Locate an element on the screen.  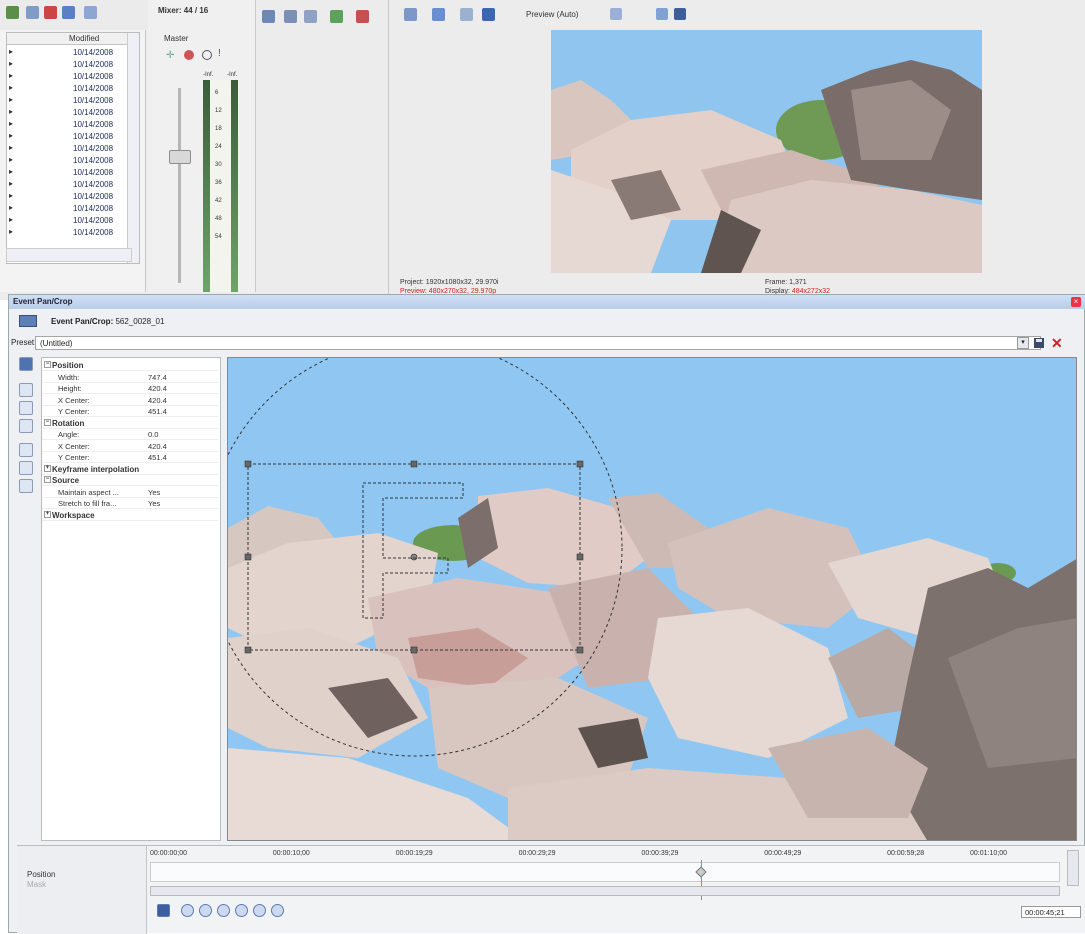
insert-bus-icon is located at coordinates (336, 16).